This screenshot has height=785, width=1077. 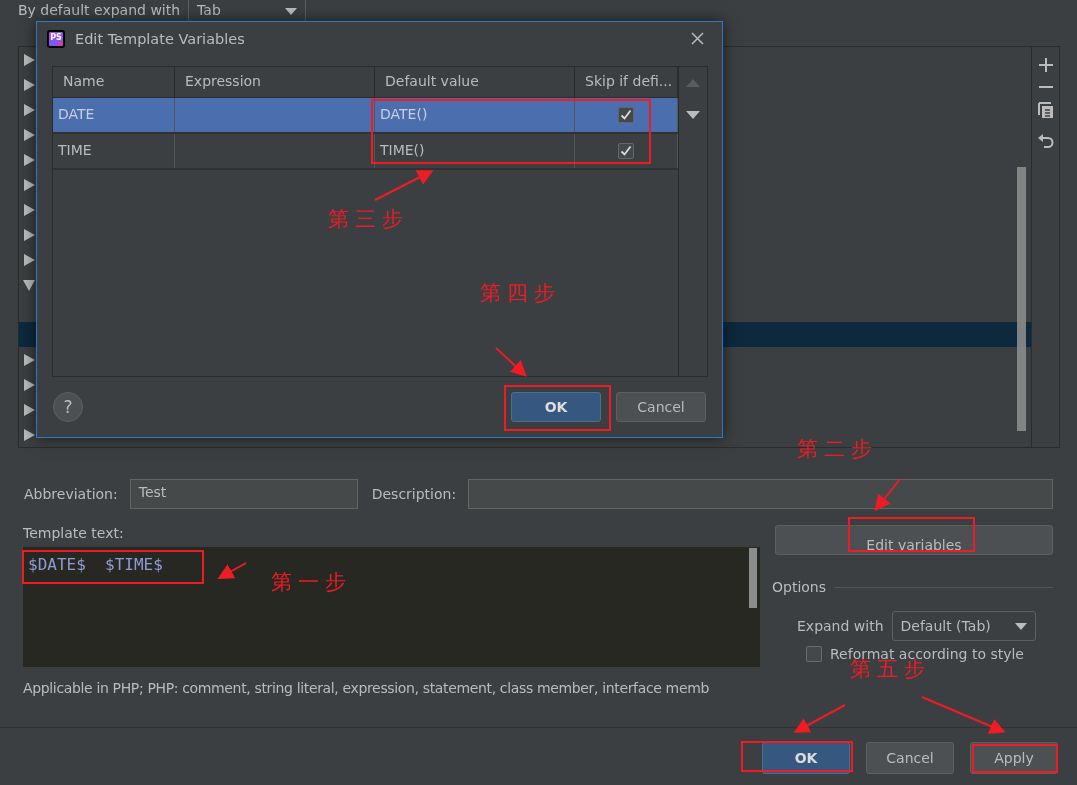 What do you see at coordinates (99, 10) in the screenshot?
I see `setting-label: By default expand with` at bounding box center [99, 10].